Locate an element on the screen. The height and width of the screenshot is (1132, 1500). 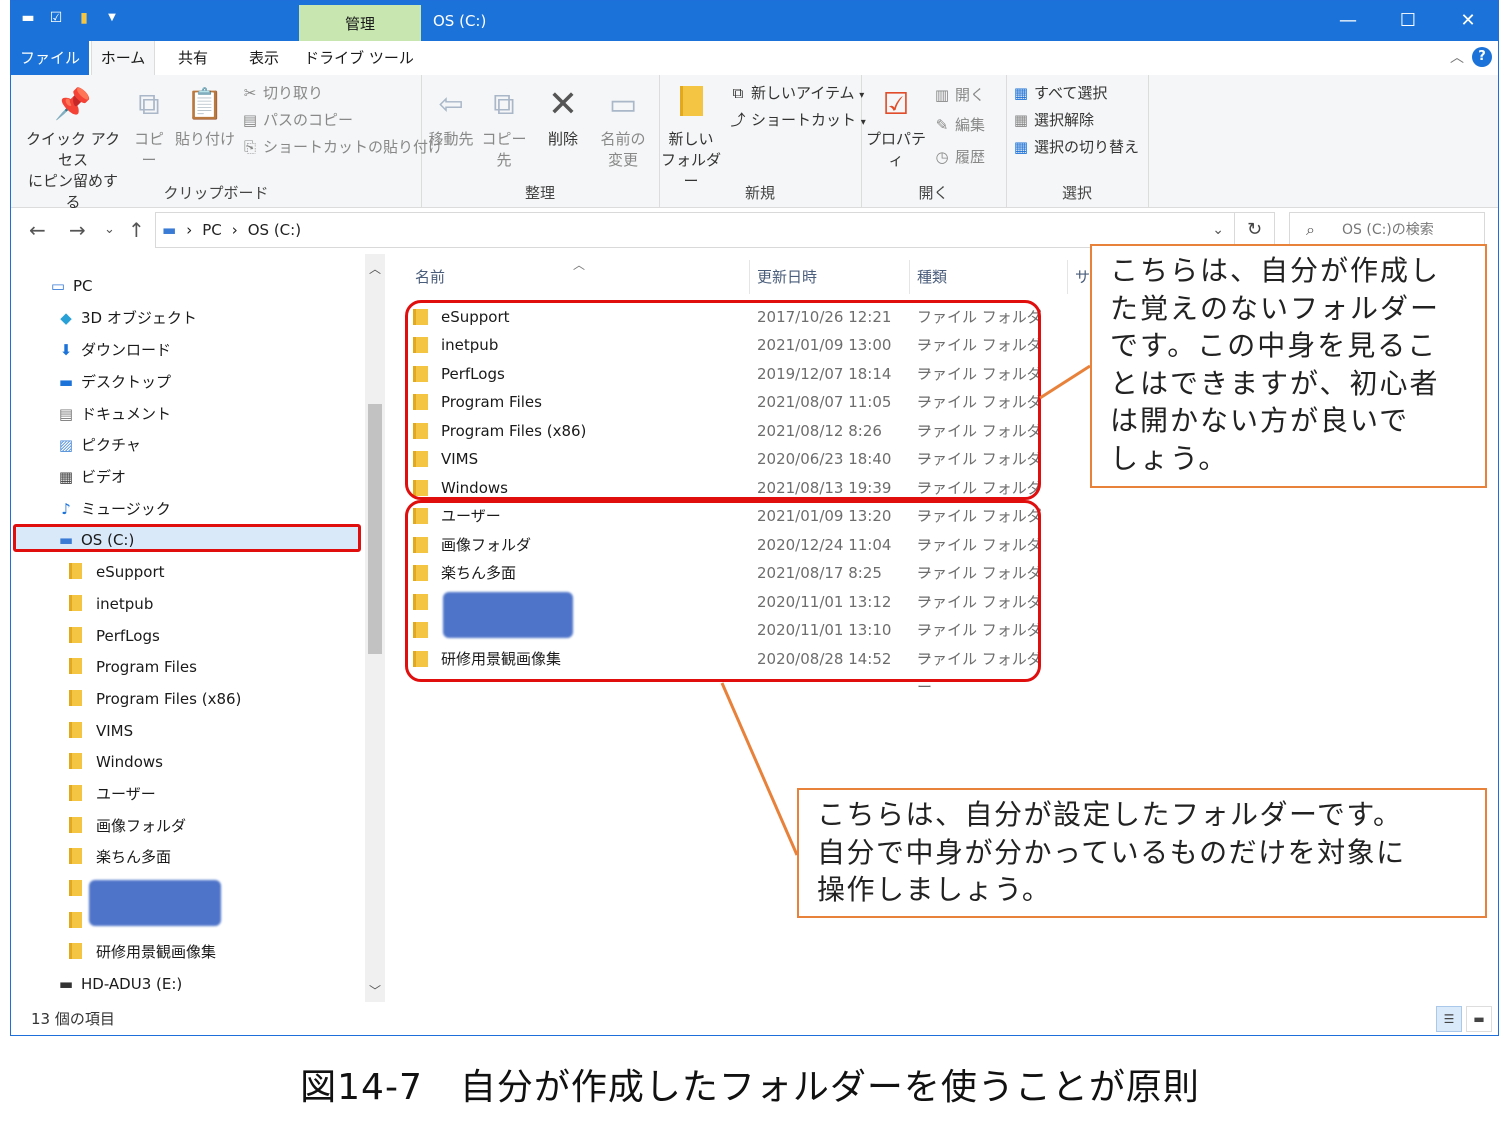
copy-button: ⧉ コピー is located at coordinates (149, 128).